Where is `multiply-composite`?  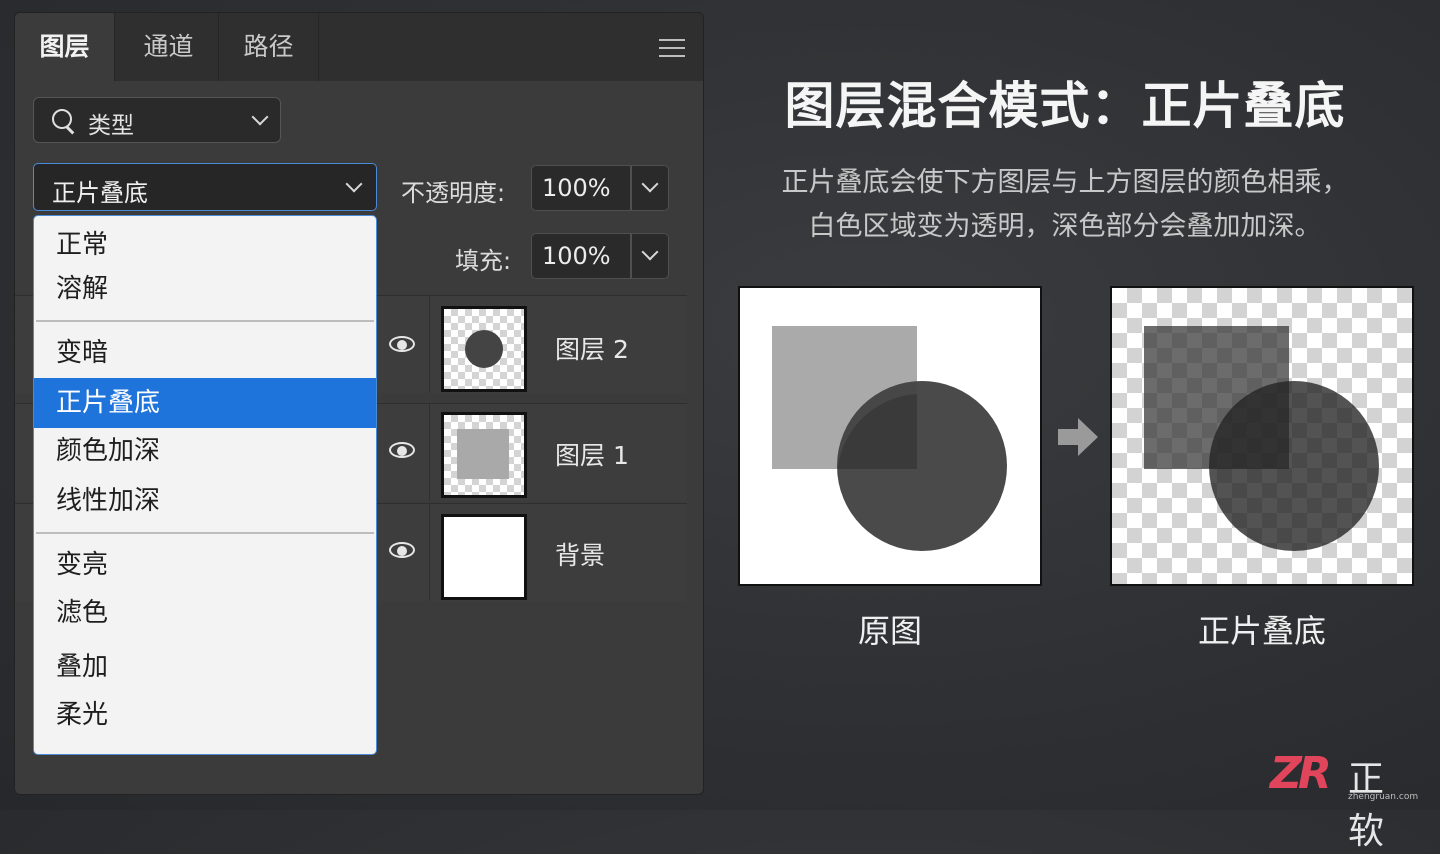 multiply-composite is located at coordinates (1261, 438).